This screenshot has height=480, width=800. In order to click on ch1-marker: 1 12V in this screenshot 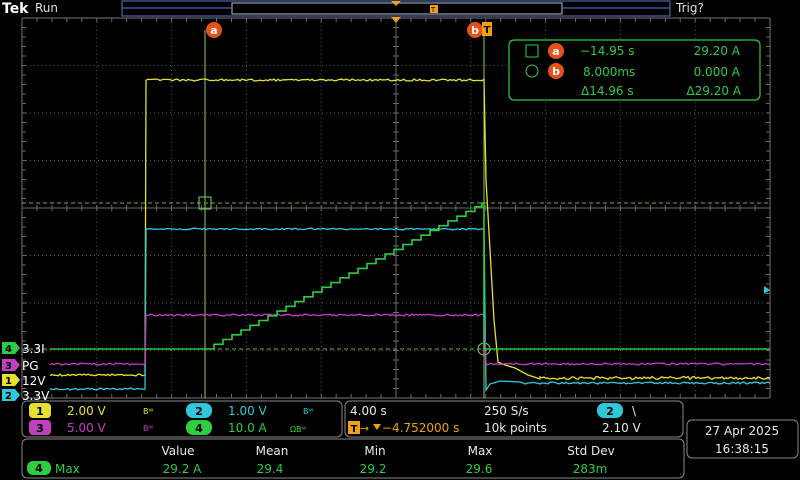, I will do `click(24, 381)`.